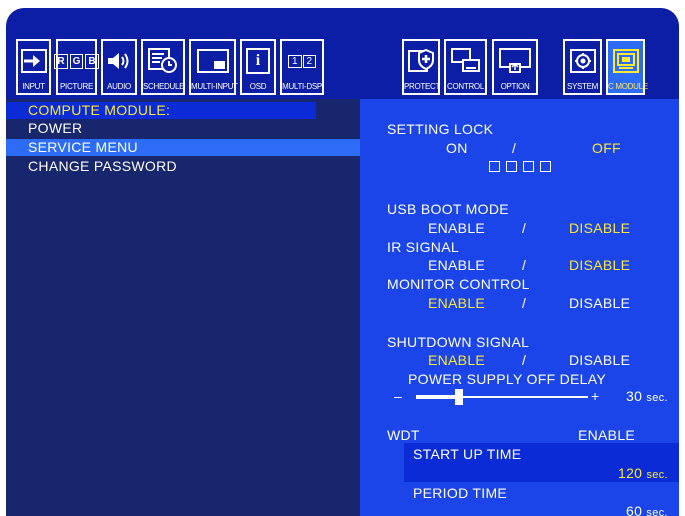  I want to click on tab-audio: AUDIO, so click(119, 67).